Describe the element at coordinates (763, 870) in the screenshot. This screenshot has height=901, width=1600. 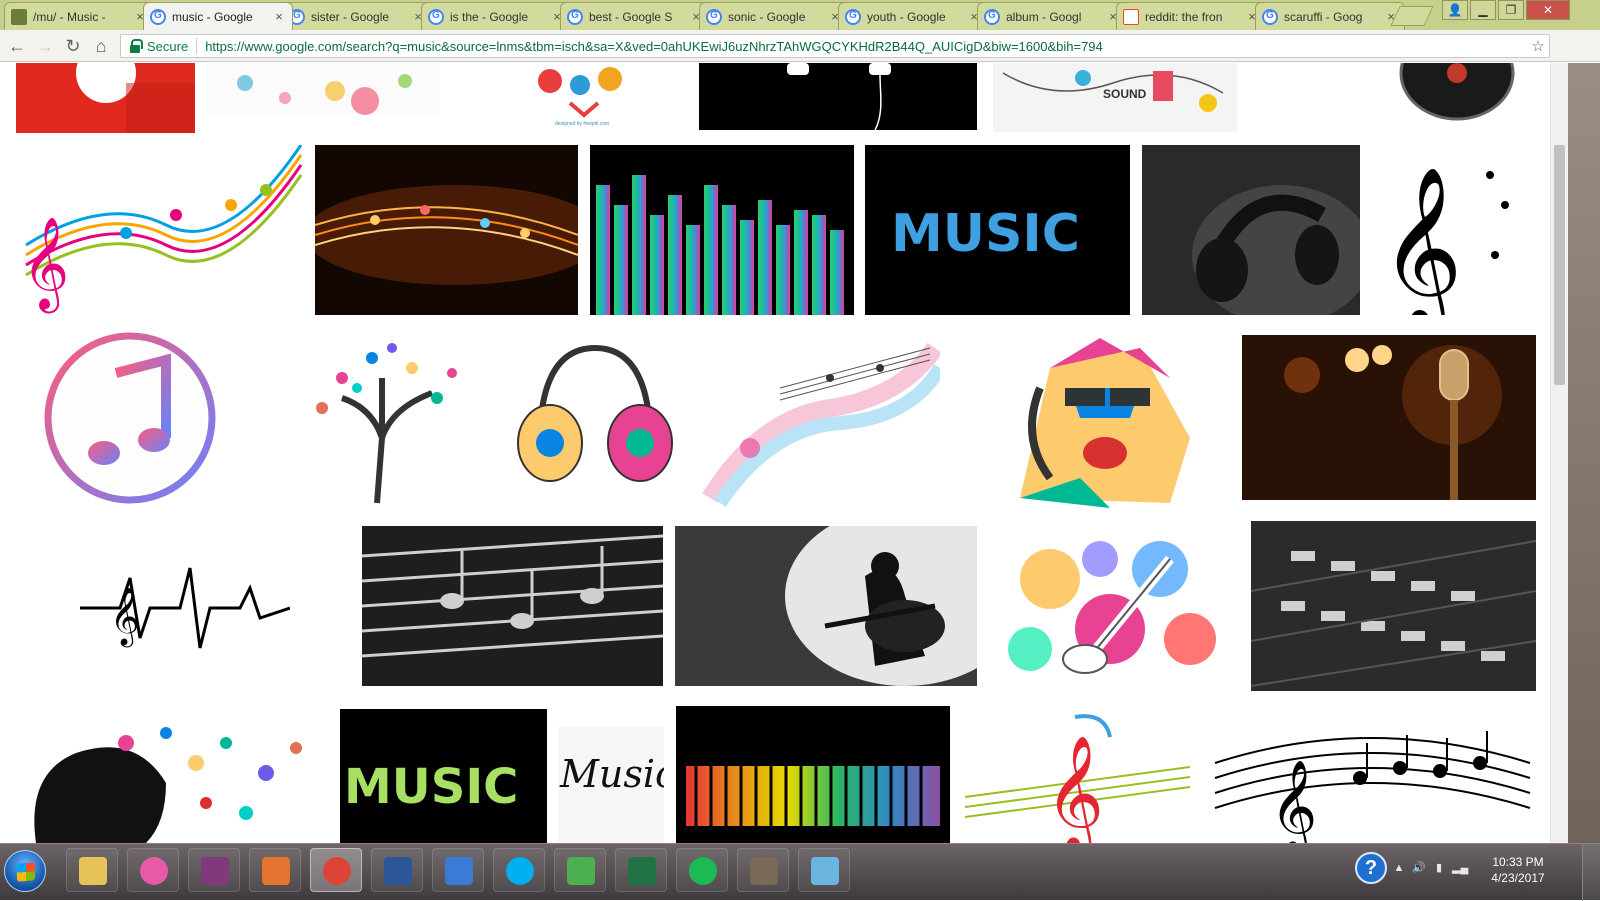
I see `taskbar-gimp-button` at that location.